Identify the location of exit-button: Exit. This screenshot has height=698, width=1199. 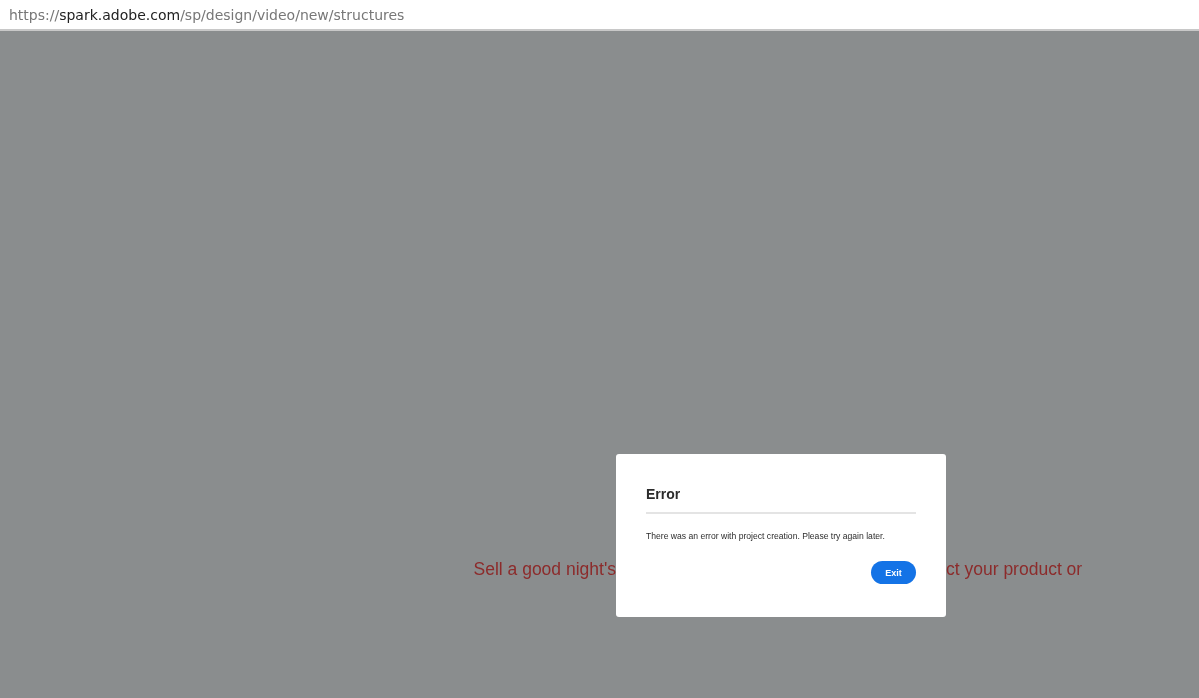
(893, 572).